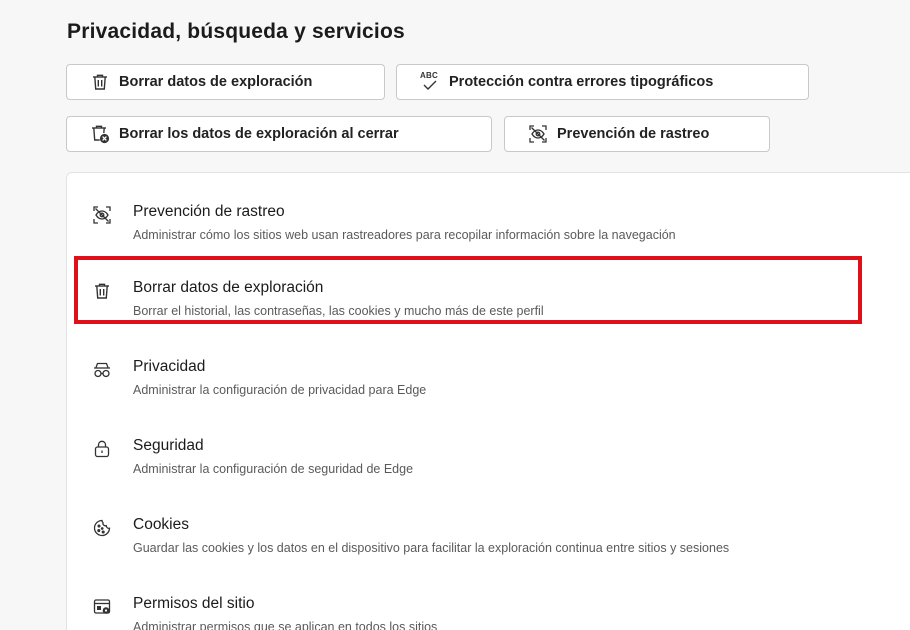  I want to click on chip-label: Borrar datos de exploración, so click(216, 82).